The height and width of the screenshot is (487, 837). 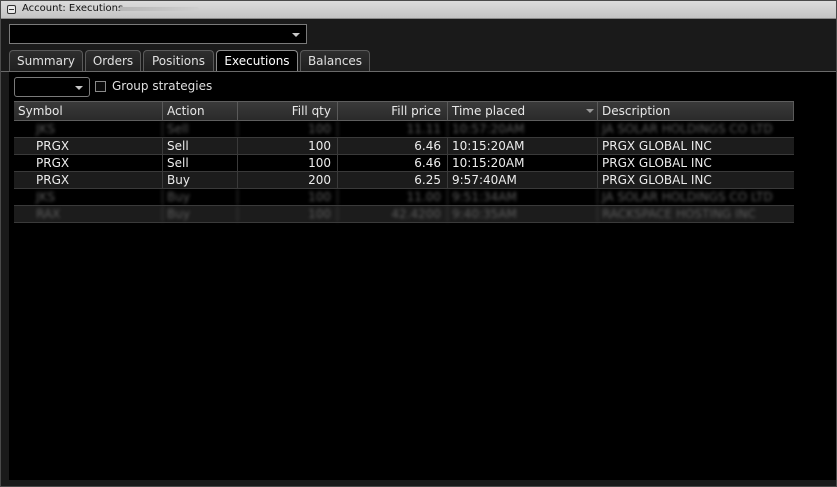 I want to click on sort-descending-icon, so click(x=590, y=111).